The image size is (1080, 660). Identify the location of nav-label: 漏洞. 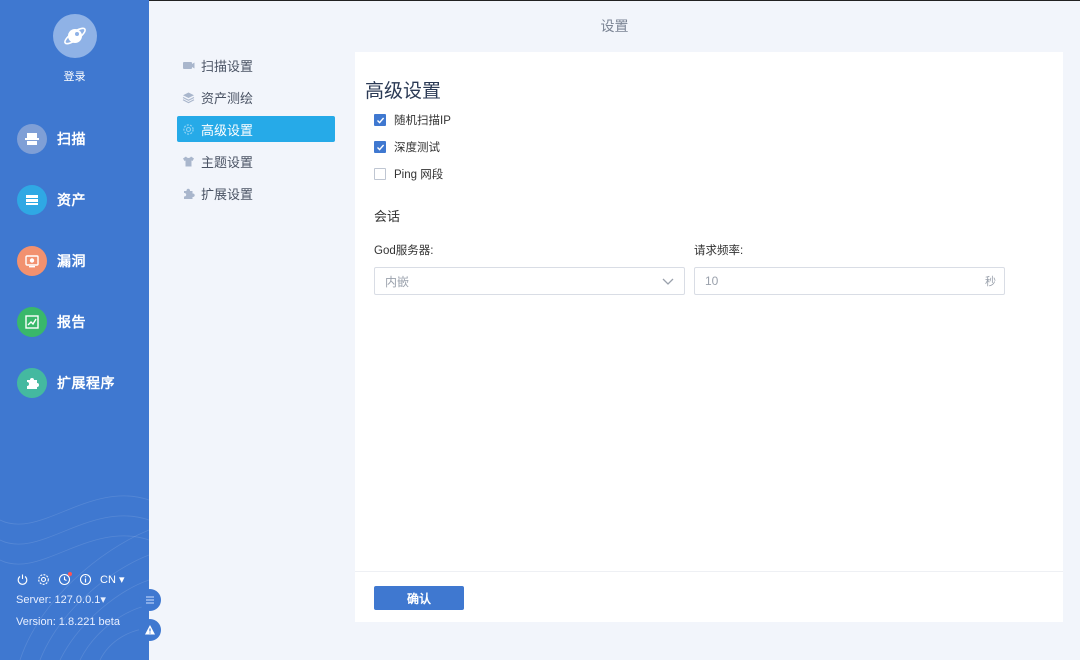
(71, 260).